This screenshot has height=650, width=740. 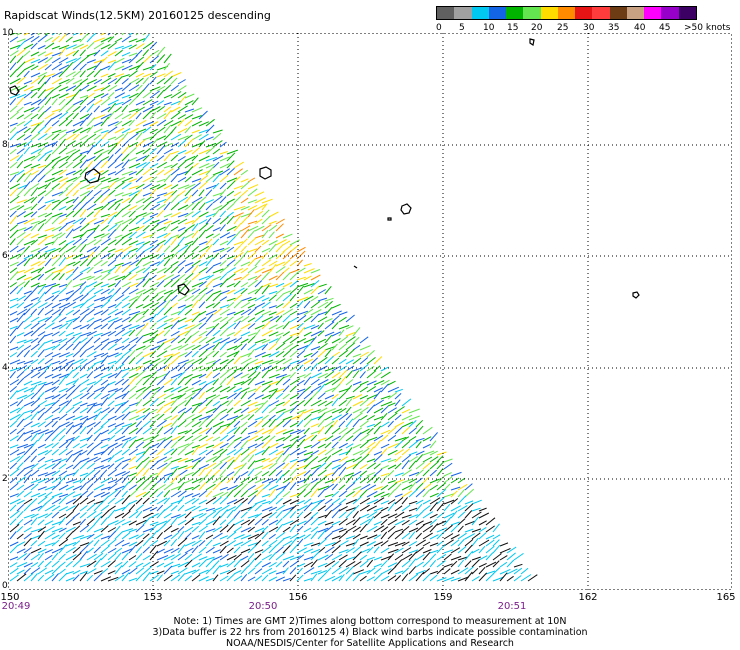 What do you see at coordinates (566, 13) in the screenshot?
I see `color-scale` at bounding box center [566, 13].